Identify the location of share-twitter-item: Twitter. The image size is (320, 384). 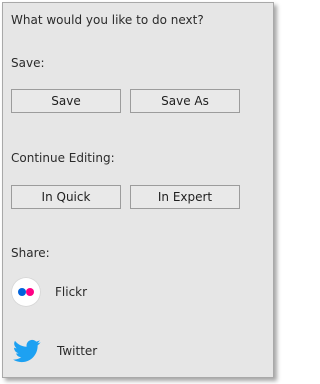
(54, 351).